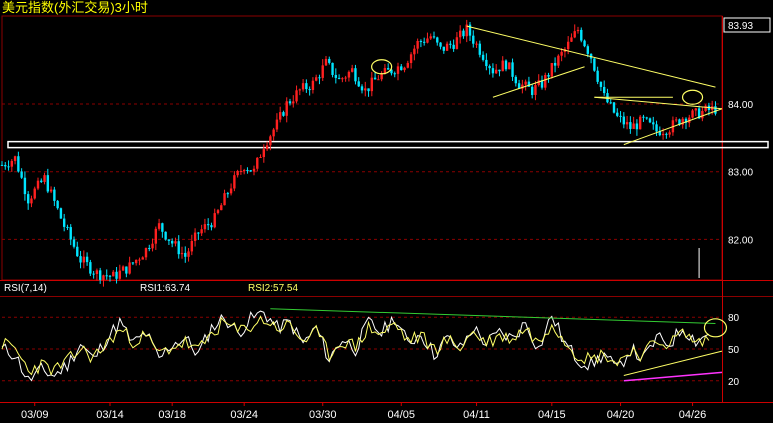 This screenshot has height=423, width=773. I want to click on support-band, so click(388, 144).